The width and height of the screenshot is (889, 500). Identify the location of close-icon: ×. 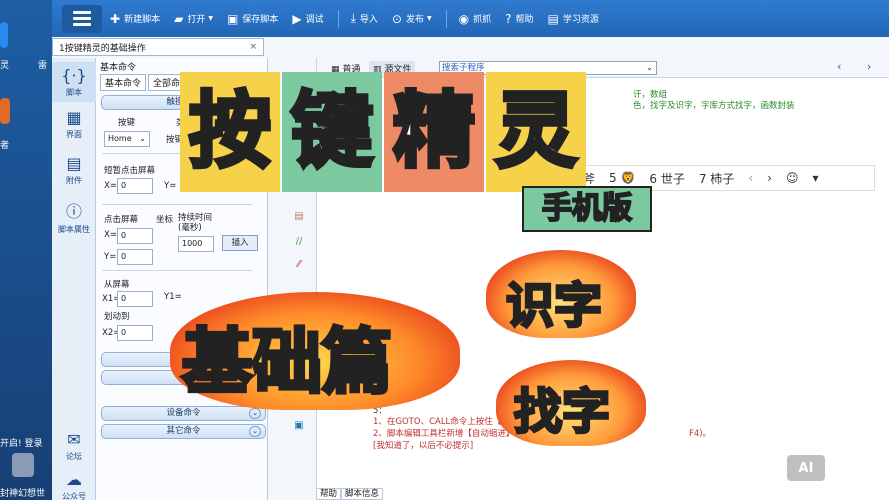
(253, 47).